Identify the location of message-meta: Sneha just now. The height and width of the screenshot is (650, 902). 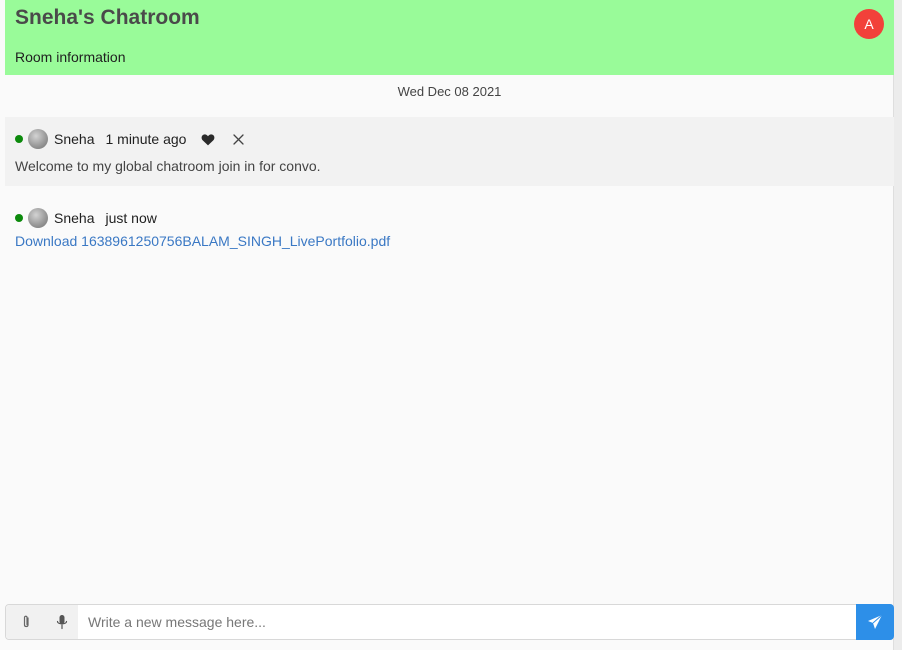
(86, 218).